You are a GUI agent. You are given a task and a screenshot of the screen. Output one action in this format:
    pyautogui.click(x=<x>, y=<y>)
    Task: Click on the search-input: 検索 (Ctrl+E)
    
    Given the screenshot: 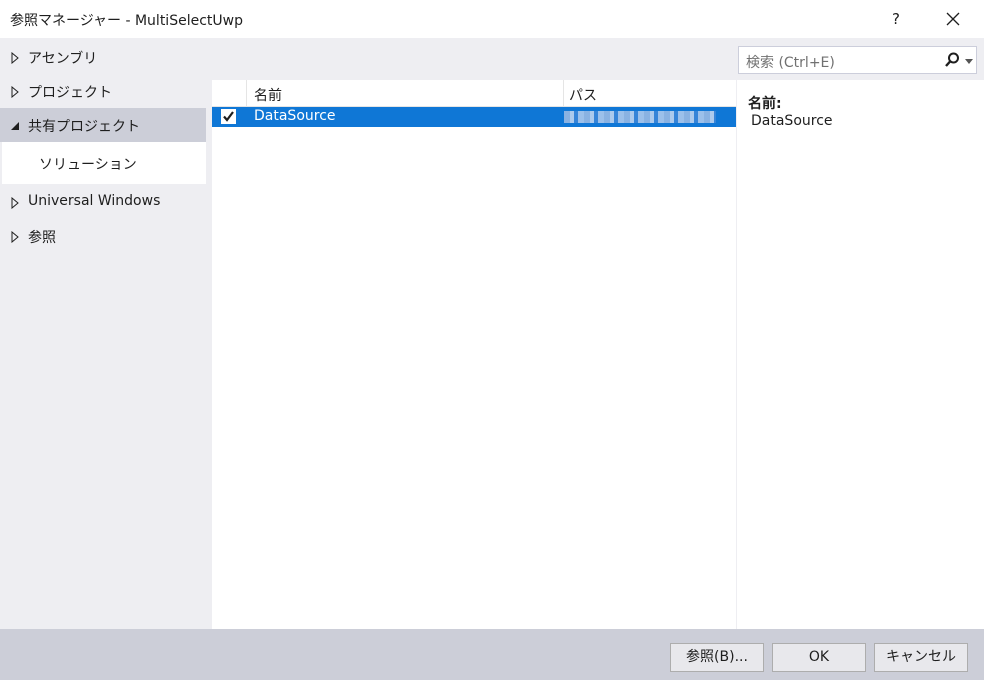 What is the action you would take?
    pyautogui.click(x=857, y=60)
    